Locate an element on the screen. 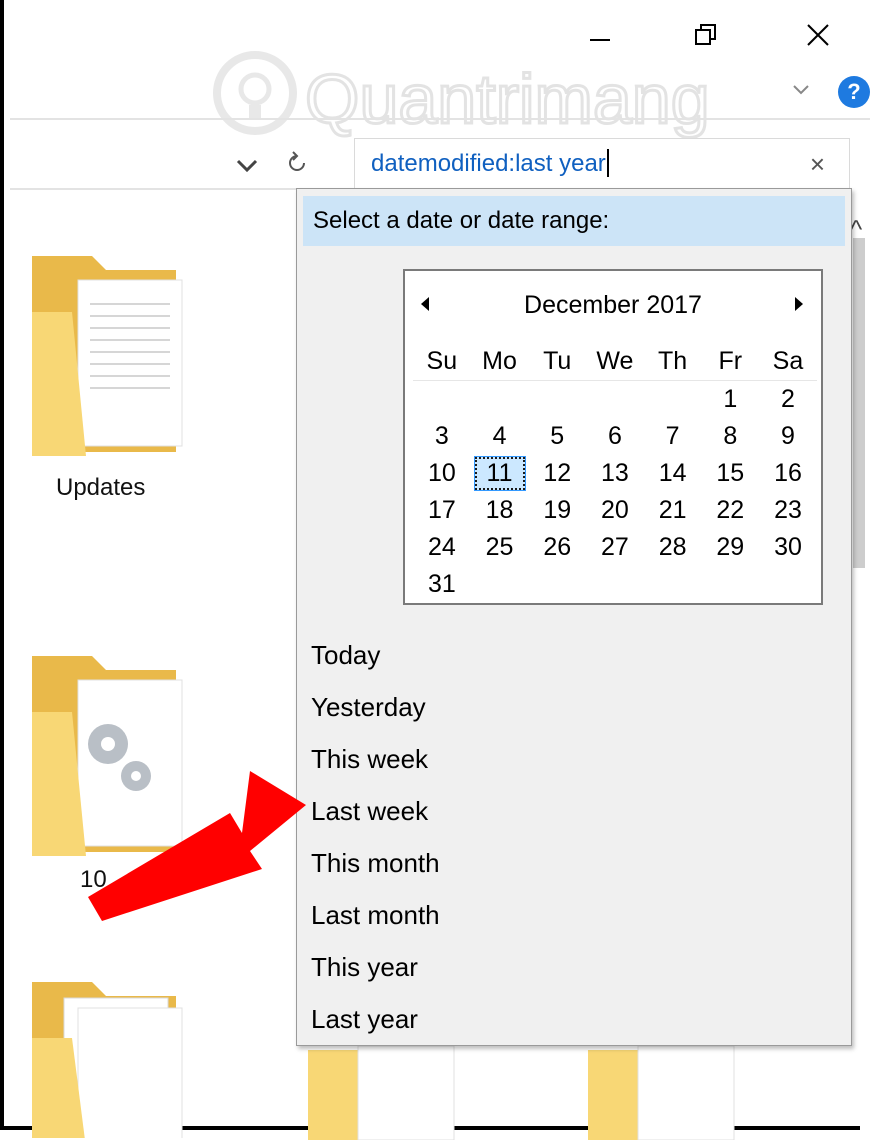  option-this-year: This year is located at coordinates (571, 967).